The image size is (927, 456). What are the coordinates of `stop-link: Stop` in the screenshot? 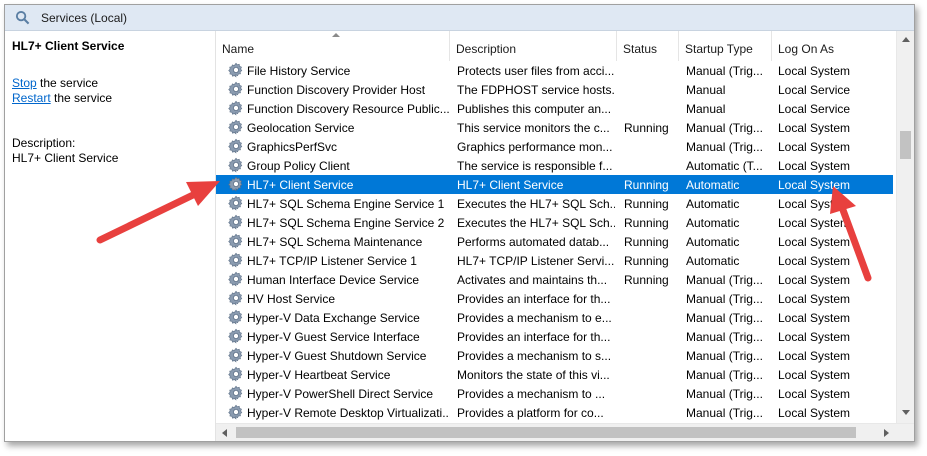 It's located at (24, 83).